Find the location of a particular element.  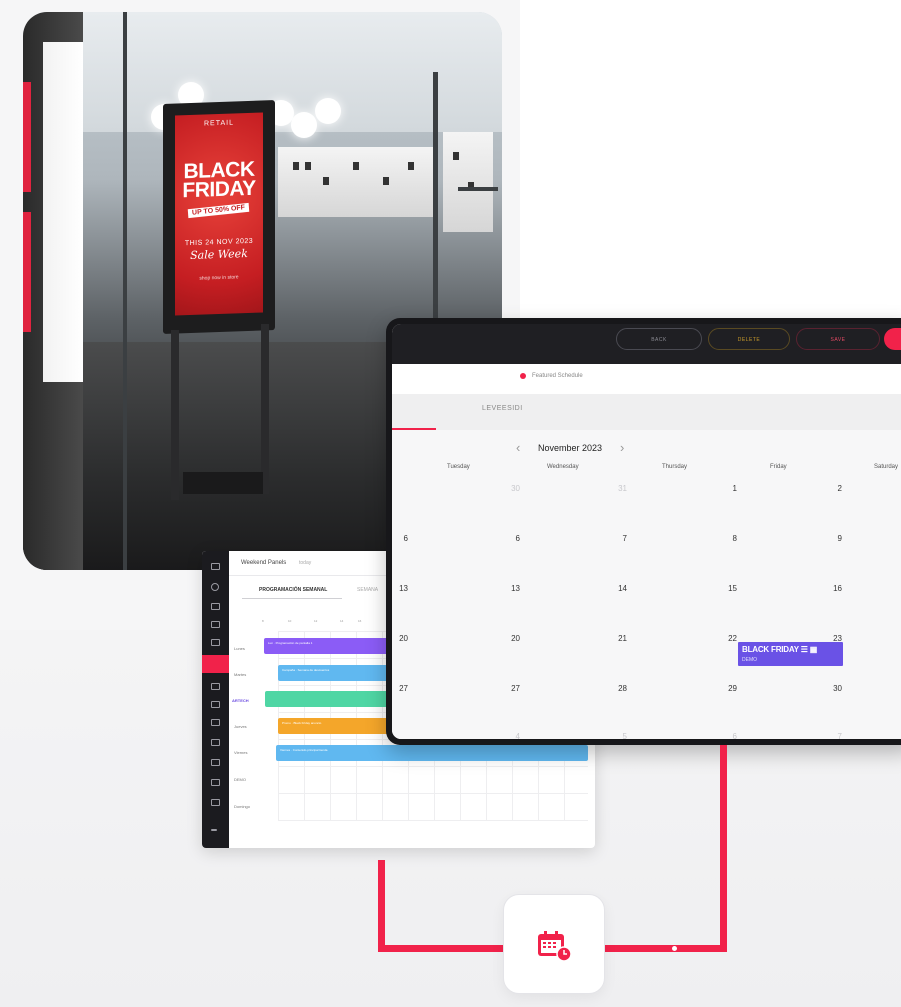

event-title: BLACK FRIDAY ☰ ▦ is located at coordinates (779, 649).